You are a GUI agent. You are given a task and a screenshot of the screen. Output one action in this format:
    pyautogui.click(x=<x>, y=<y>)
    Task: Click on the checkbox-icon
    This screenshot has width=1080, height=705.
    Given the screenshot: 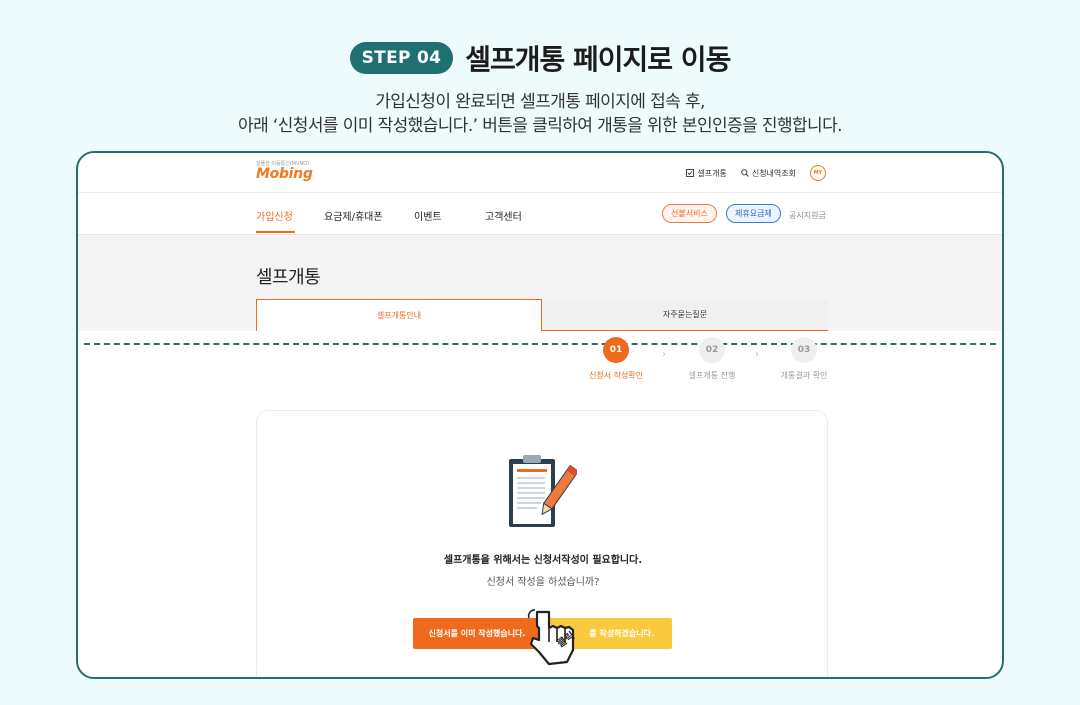 What is the action you would take?
    pyautogui.click(x=690, y=173)
    